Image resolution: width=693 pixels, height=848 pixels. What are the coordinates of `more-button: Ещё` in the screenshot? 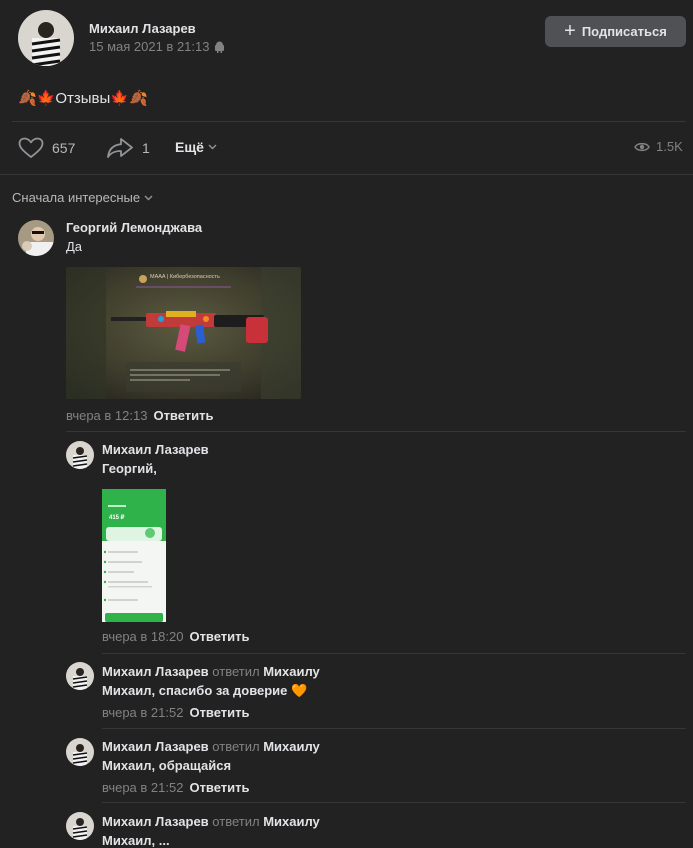 It's located at (196, 147).